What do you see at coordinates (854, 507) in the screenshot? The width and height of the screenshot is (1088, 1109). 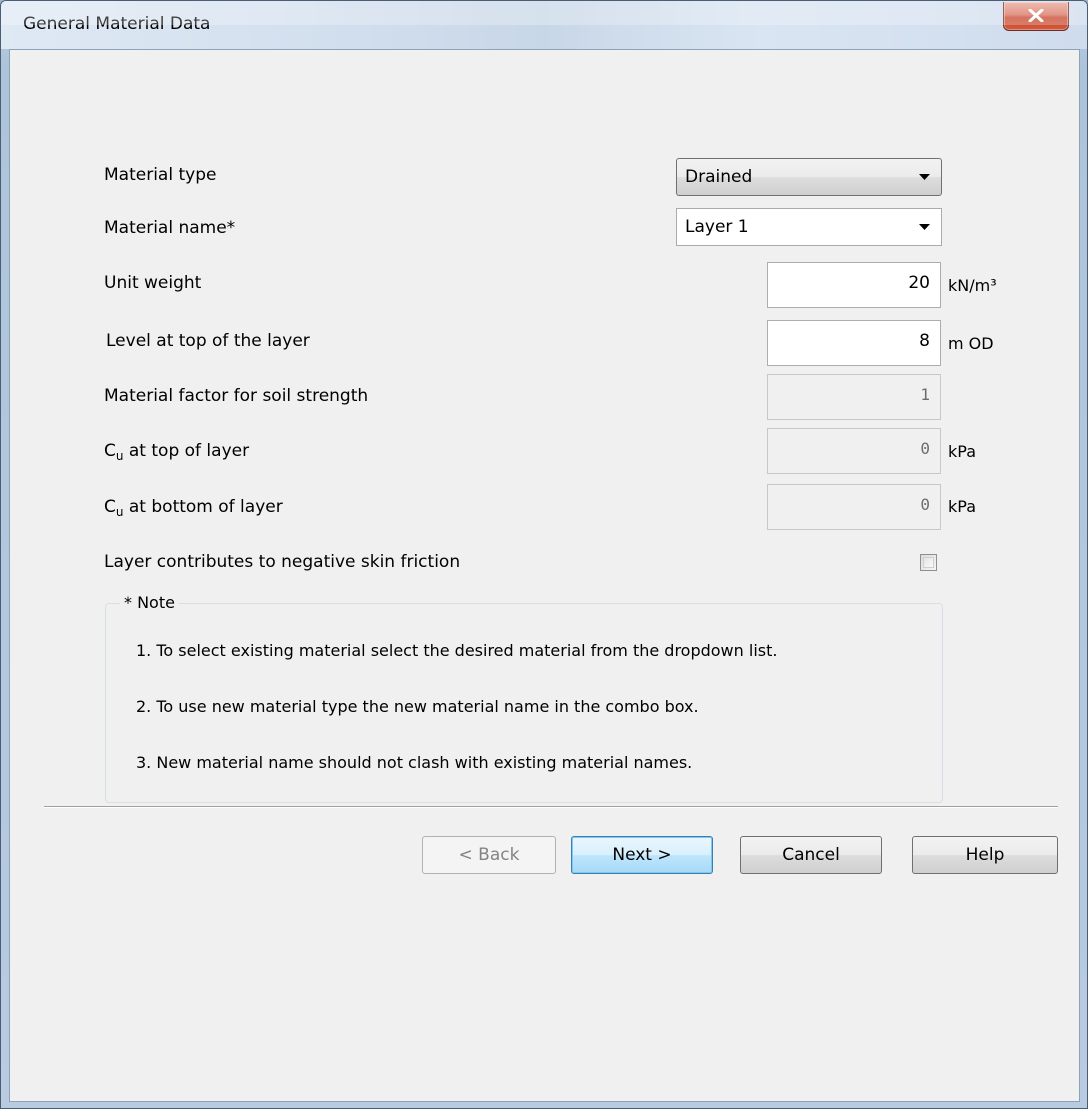 I see `cu-bottom-input: 0` at bounding box center [854, 507].